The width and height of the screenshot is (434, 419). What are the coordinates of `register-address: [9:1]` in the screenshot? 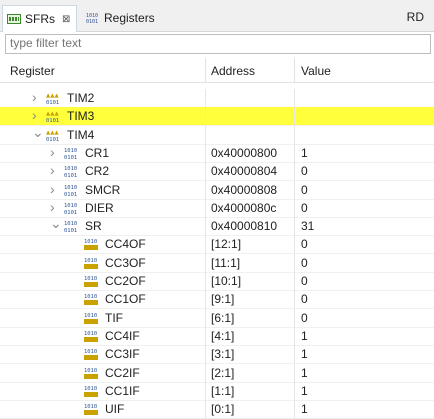 It's located at (223, 299).